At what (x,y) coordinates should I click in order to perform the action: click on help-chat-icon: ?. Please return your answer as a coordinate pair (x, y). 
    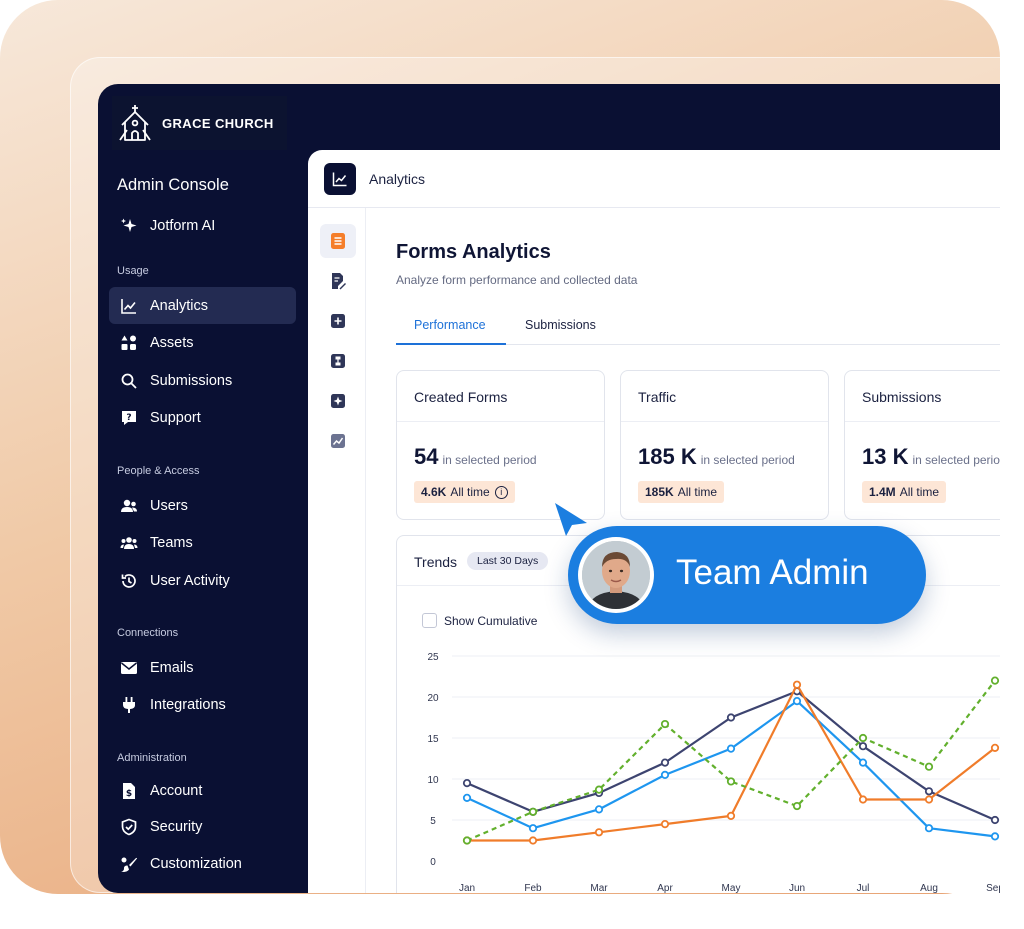
    Looking at the image, I should click on (128, 417).